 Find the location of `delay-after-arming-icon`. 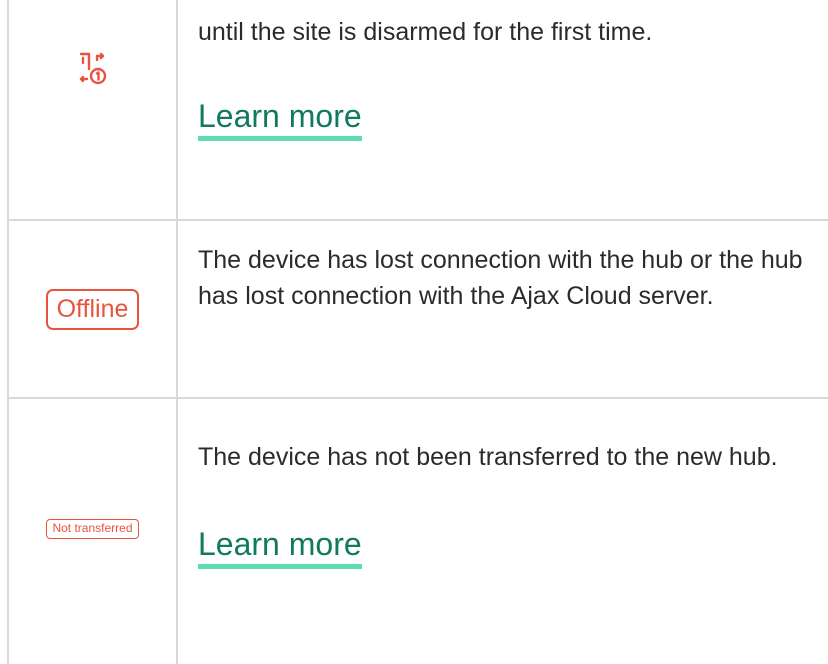

delay-after-arming-icon is located at coordinates (93, 70).